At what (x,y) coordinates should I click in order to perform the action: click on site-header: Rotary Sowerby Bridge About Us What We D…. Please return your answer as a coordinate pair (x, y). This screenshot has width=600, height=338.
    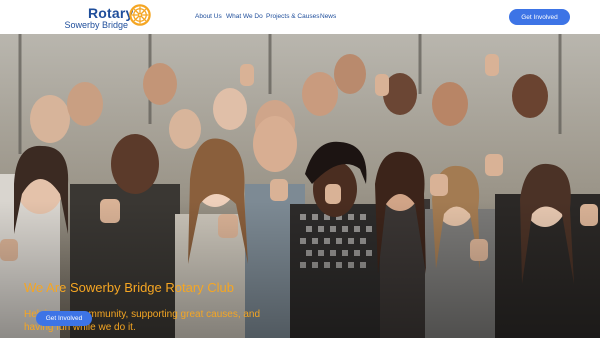
    Looking at the image, I should click on (300, 17).